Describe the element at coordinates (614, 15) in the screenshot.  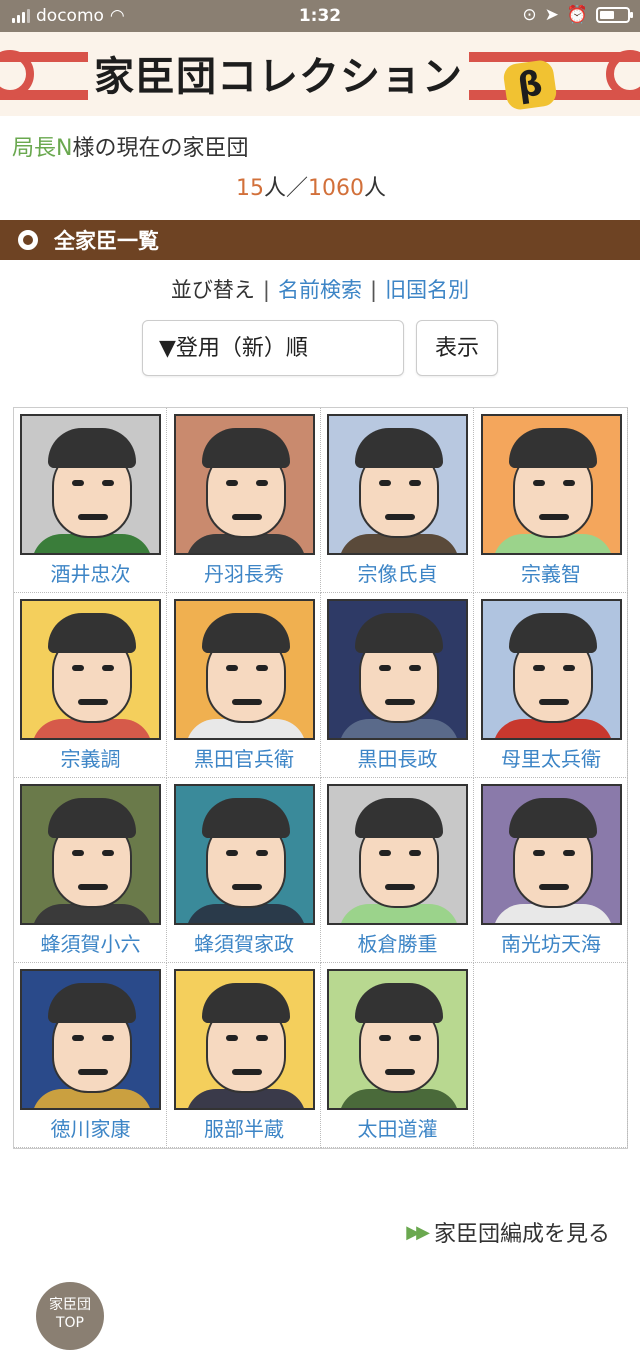
I see `battery-icon` at that location.